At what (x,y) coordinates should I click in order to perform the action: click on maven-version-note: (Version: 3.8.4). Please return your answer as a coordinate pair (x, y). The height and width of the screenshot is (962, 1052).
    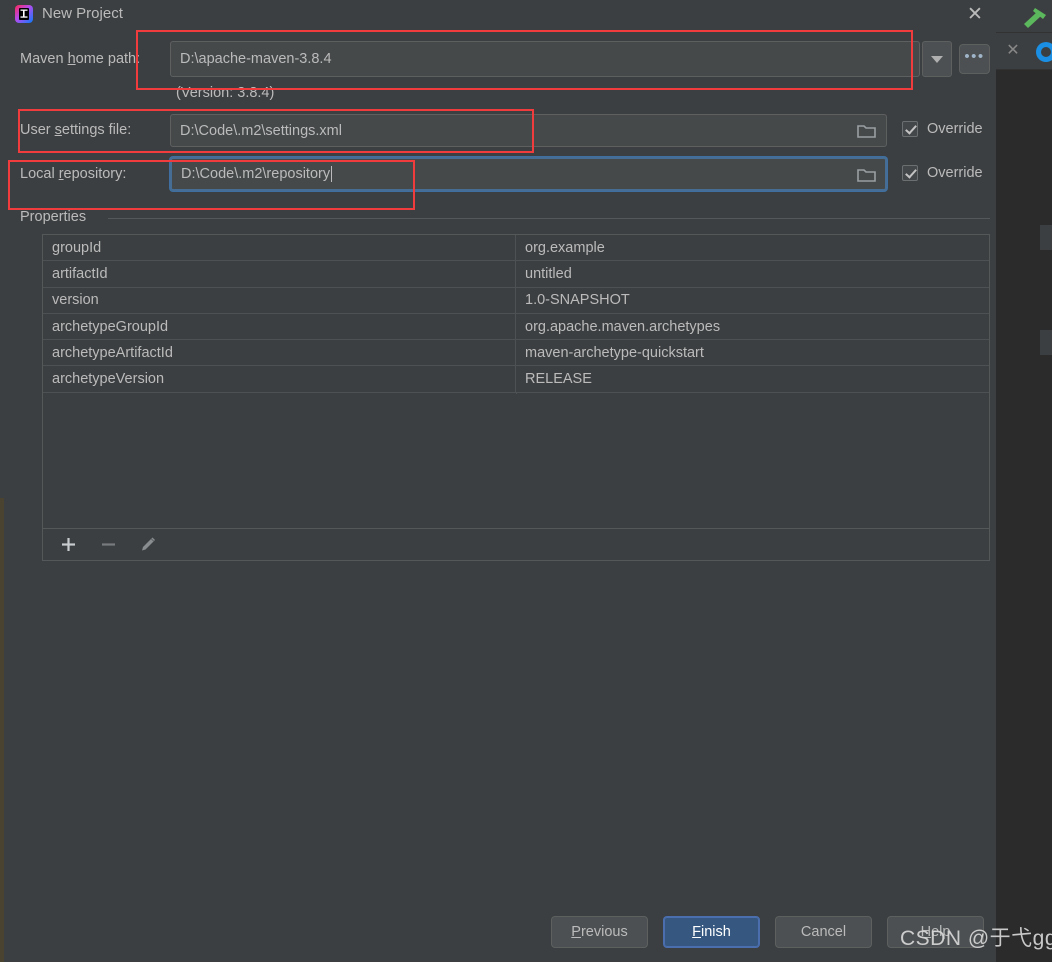
    Looking at the image, I should click on (225, 93).